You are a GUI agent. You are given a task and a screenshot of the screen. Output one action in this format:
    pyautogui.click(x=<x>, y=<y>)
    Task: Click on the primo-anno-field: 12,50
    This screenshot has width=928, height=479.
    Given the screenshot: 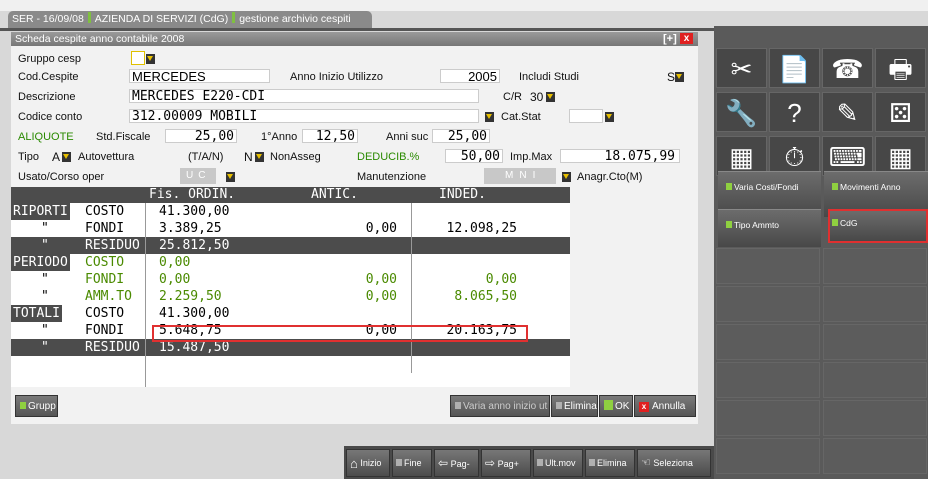 What is the action you would take?
    pyautogui.click(x=330, y=136)
    